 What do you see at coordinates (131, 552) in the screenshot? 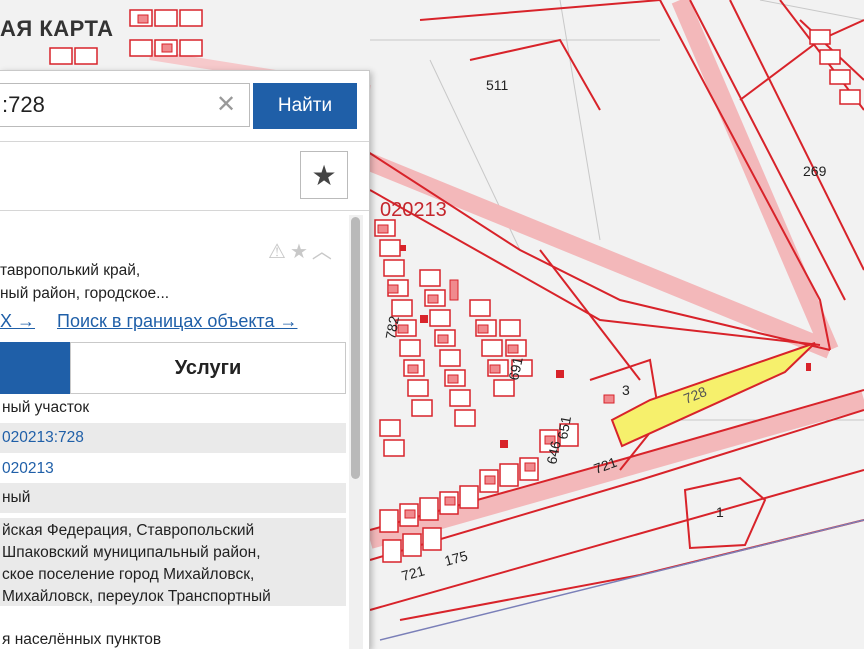
I see `address-line: Шпаковский муниципальный район,` at bounding box center [131, 552].